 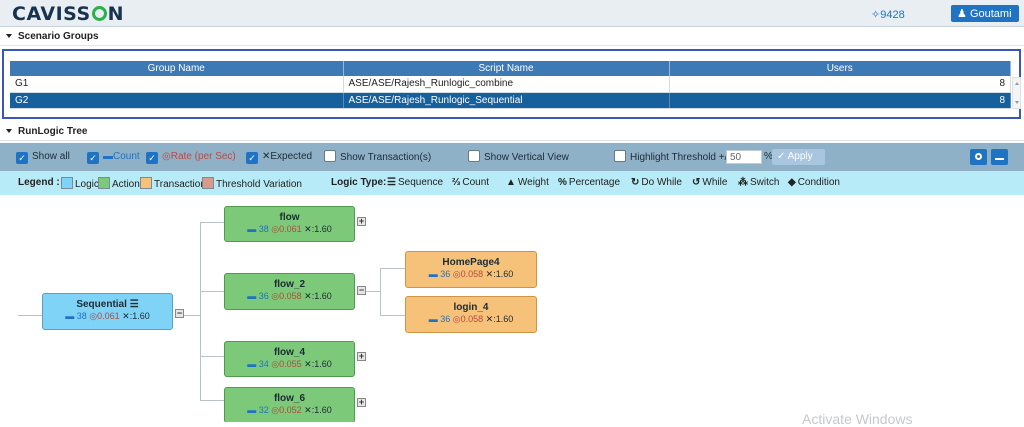 What do you see at coordinates (177, 84) in the screenshot?
I see `group-name-cell: G1` at bounding box center [177, 84].